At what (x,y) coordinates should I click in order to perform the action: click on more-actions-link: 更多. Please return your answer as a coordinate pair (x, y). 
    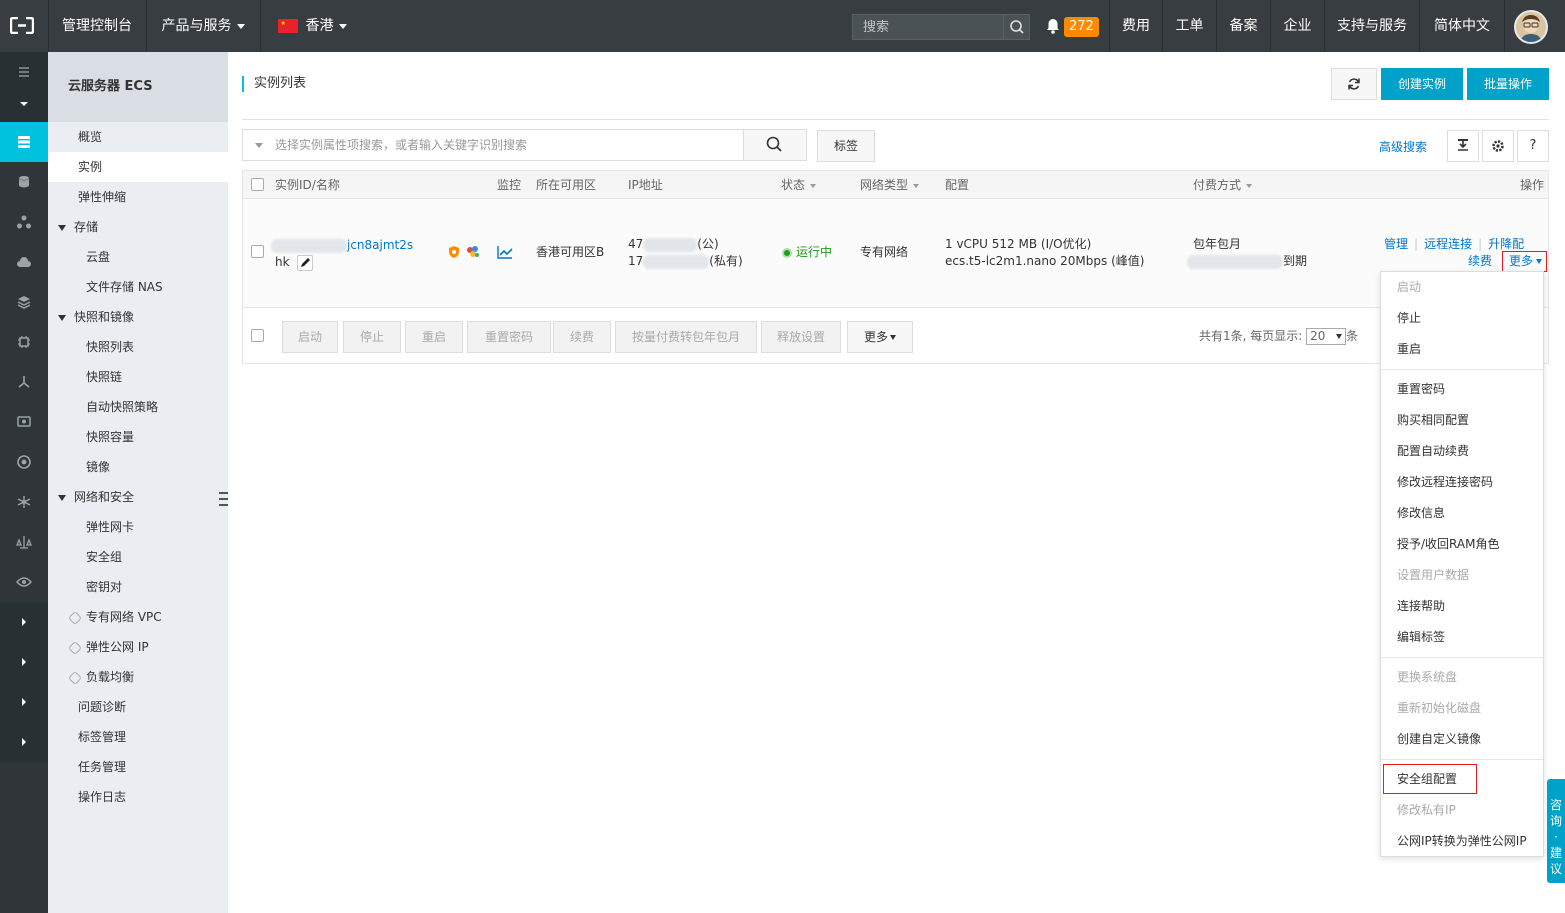
    Looking at the image, I should click on (1526, 261).